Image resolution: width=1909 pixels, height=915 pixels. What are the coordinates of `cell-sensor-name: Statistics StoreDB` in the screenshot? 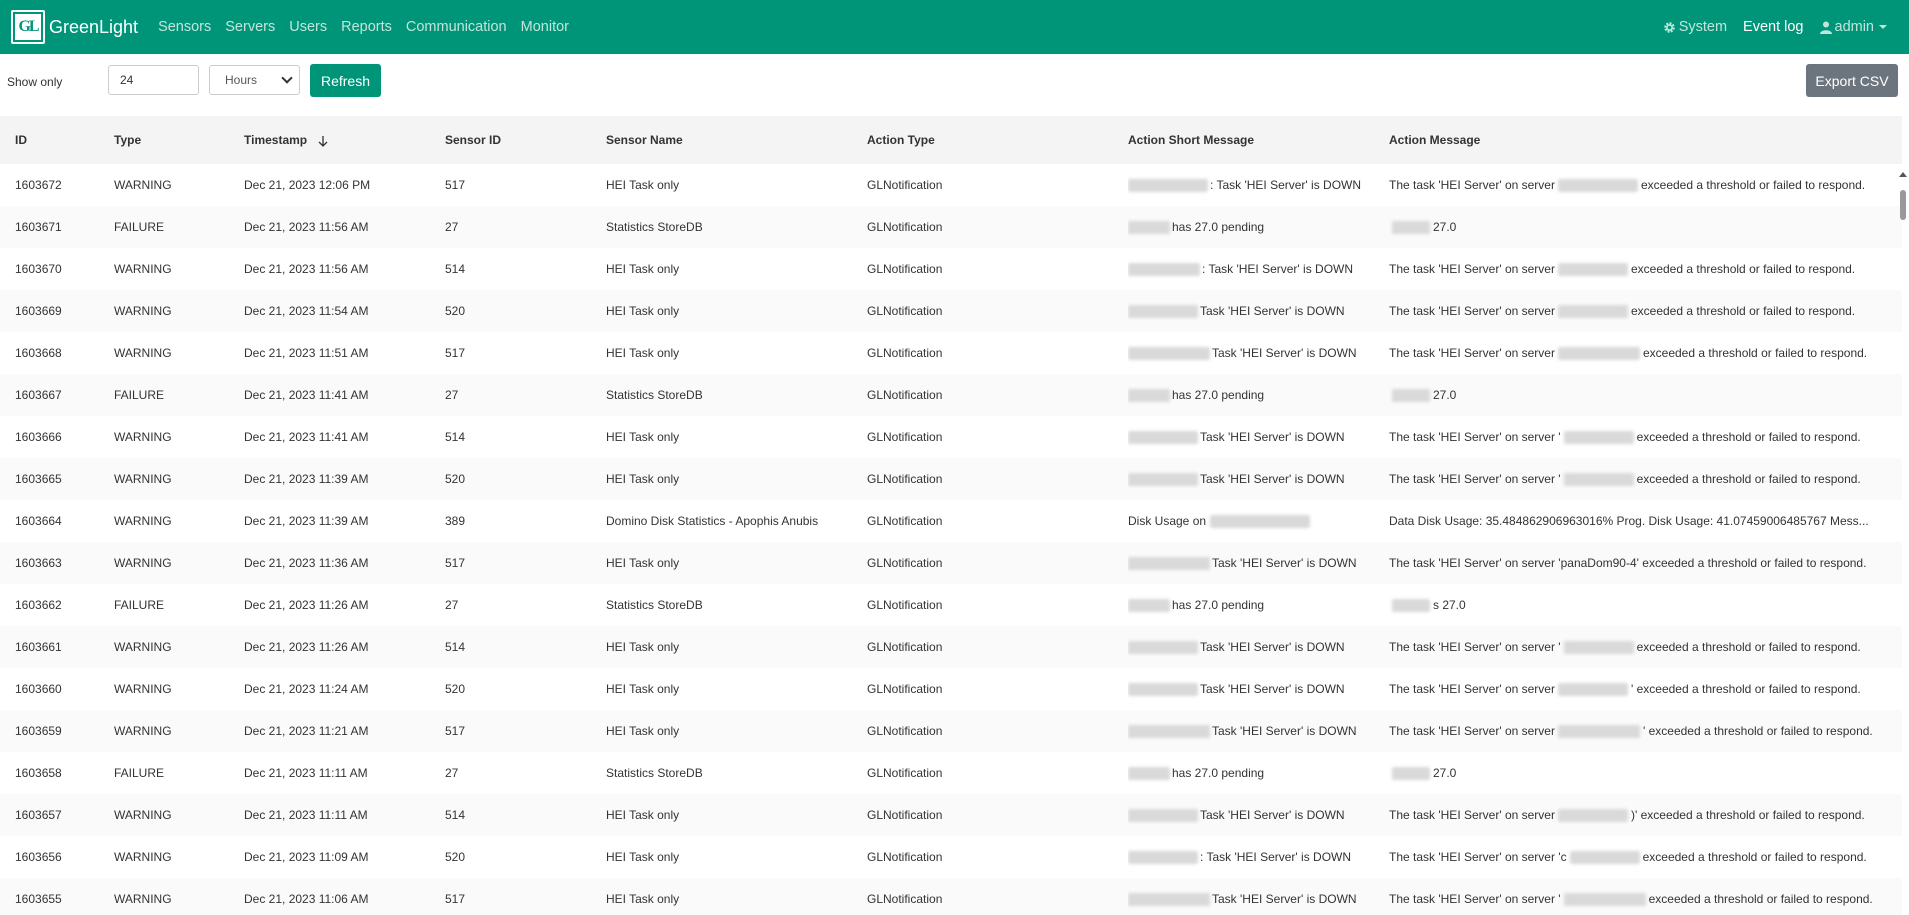 It's located at (654, 227).